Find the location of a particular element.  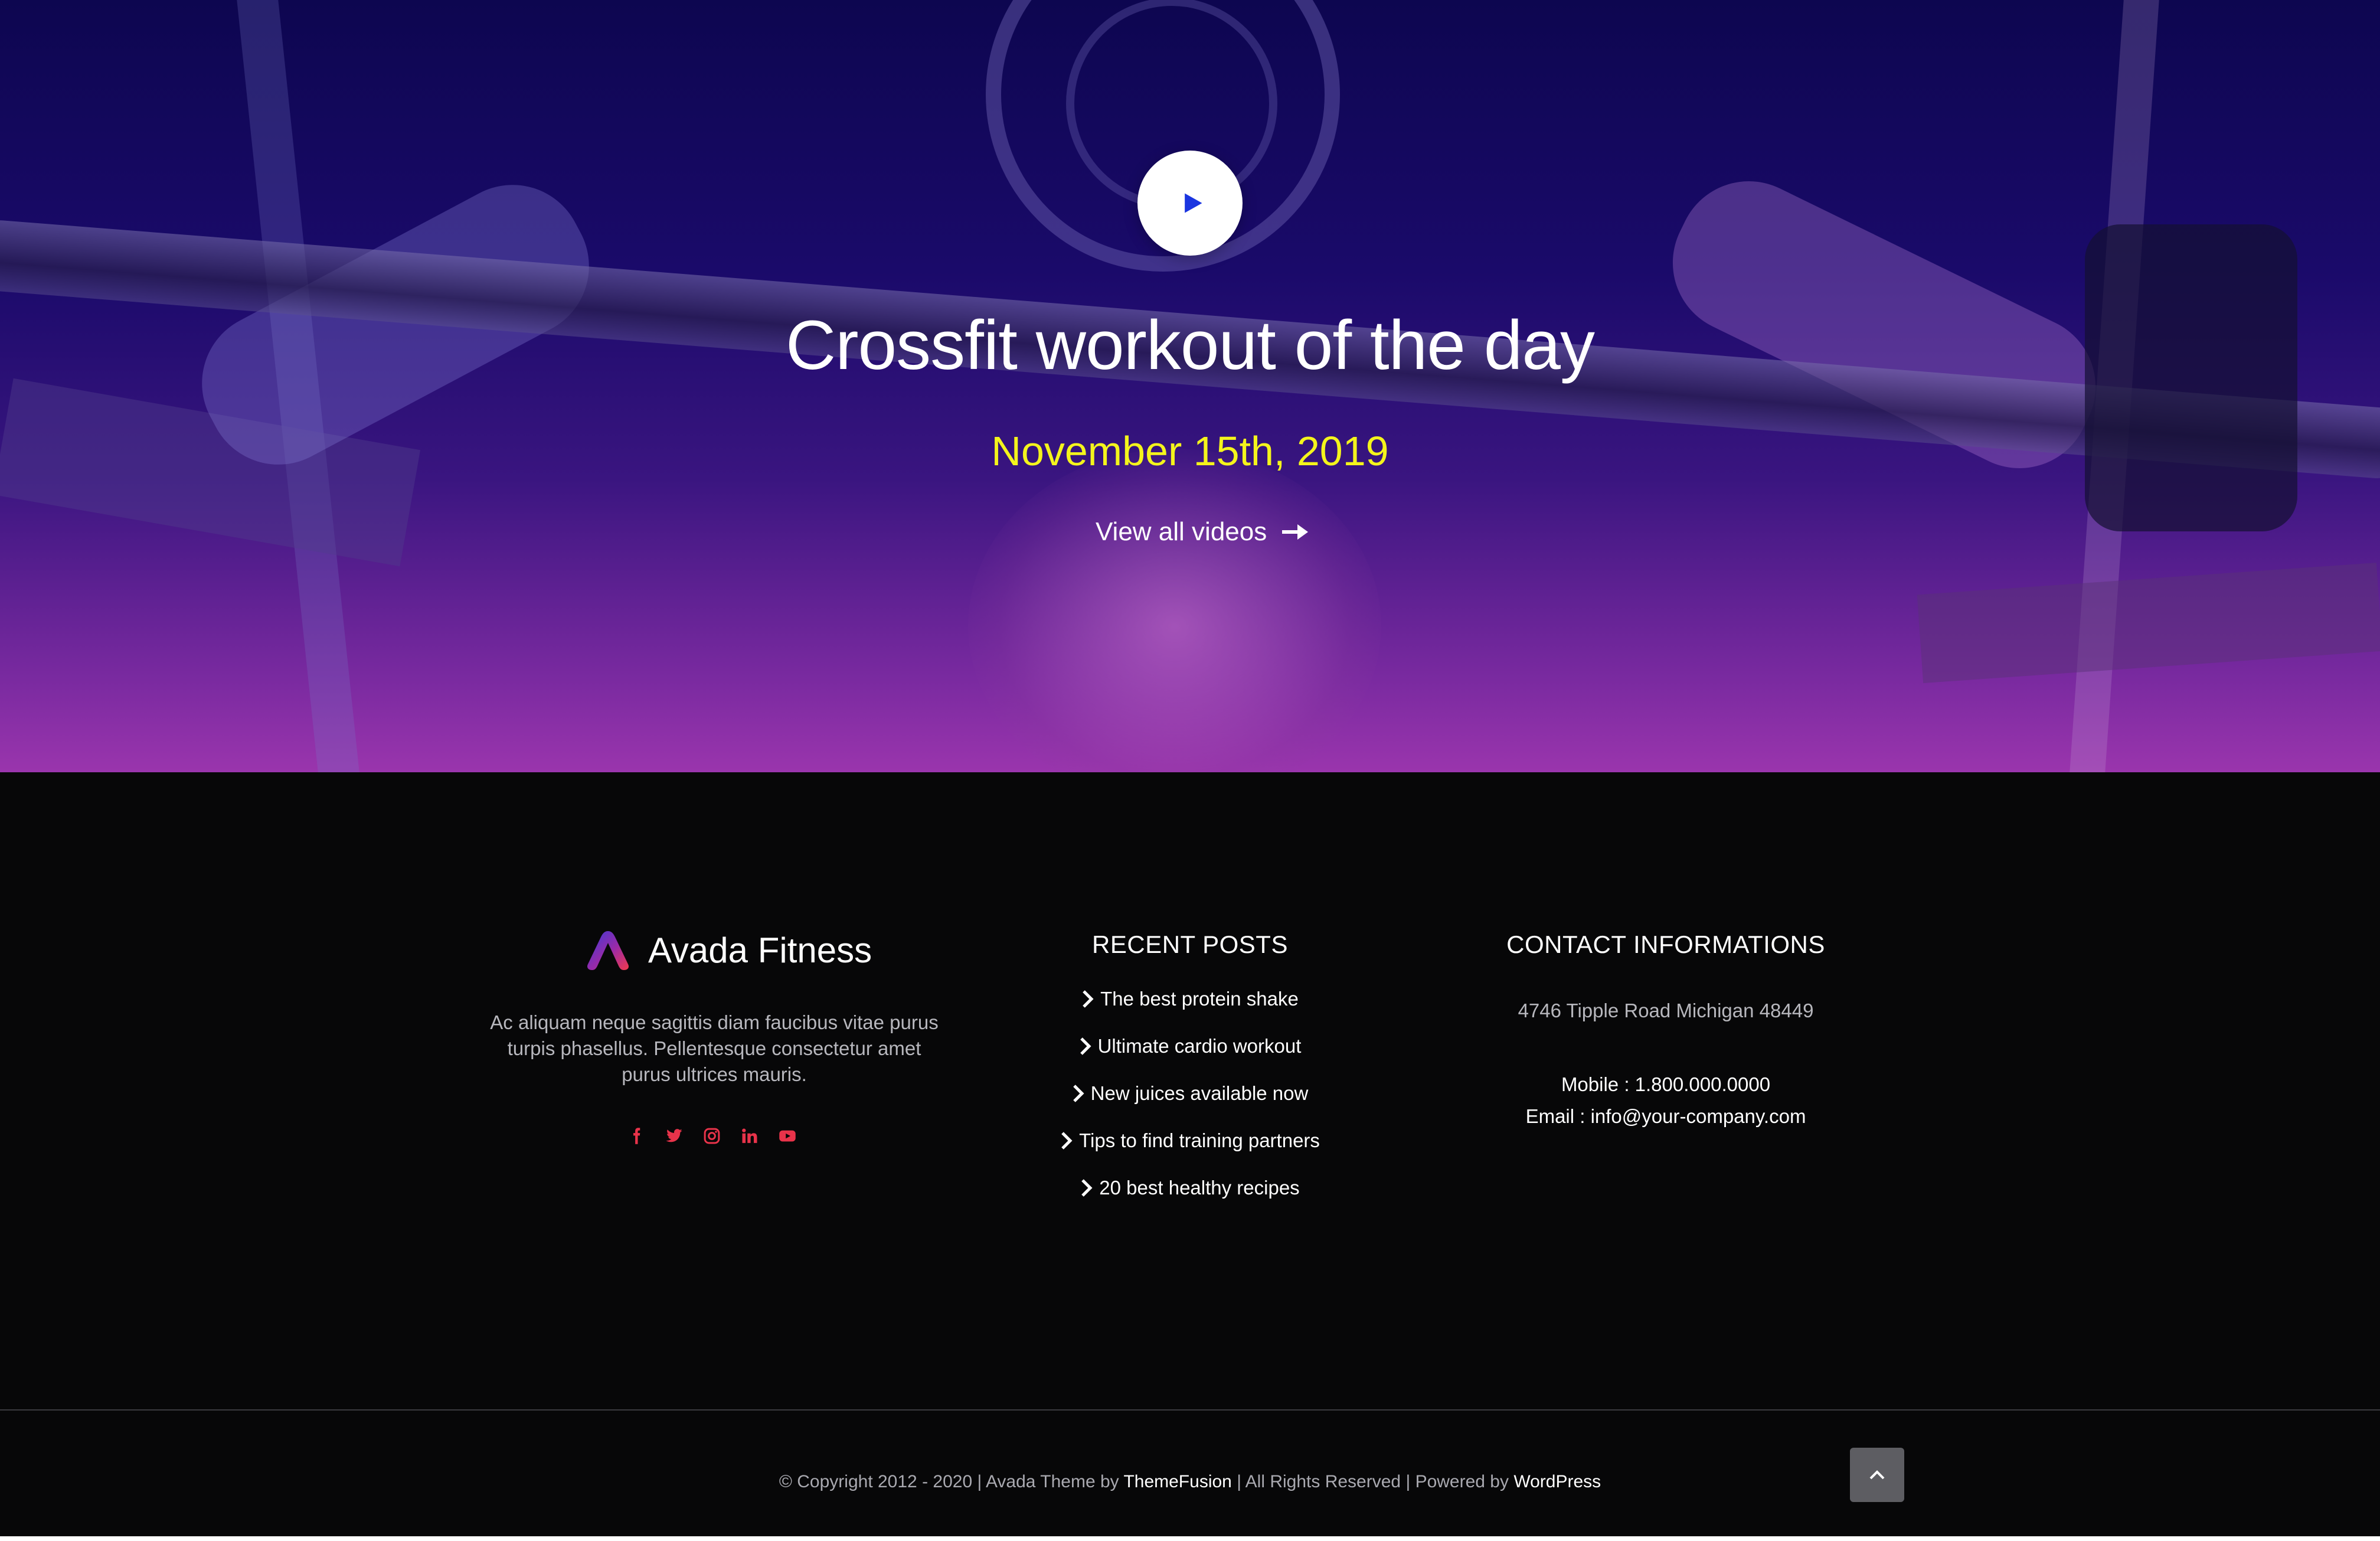

recent-post-label: New juices available now is located at coordinates (1199, 1093).